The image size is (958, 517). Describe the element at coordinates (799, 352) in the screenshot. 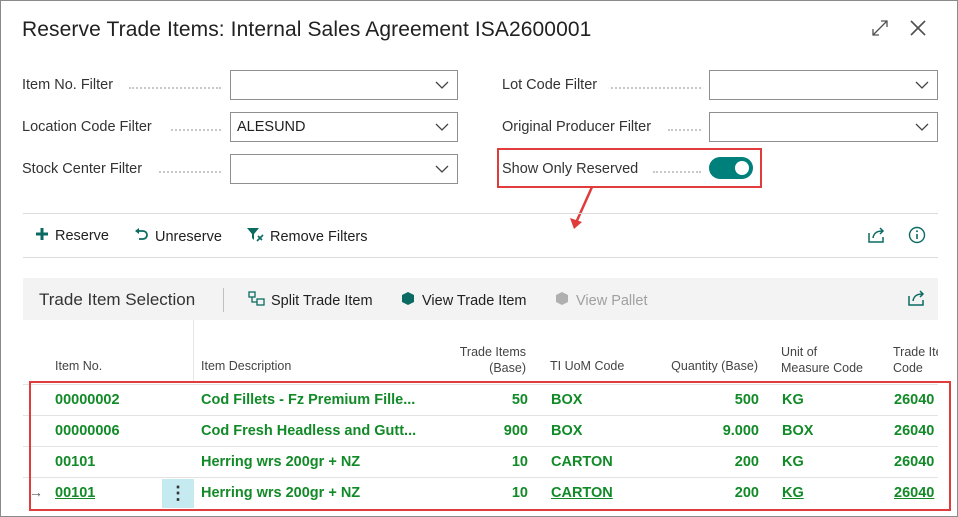

I see `col-header-uom-line1: Unit of` at that location.